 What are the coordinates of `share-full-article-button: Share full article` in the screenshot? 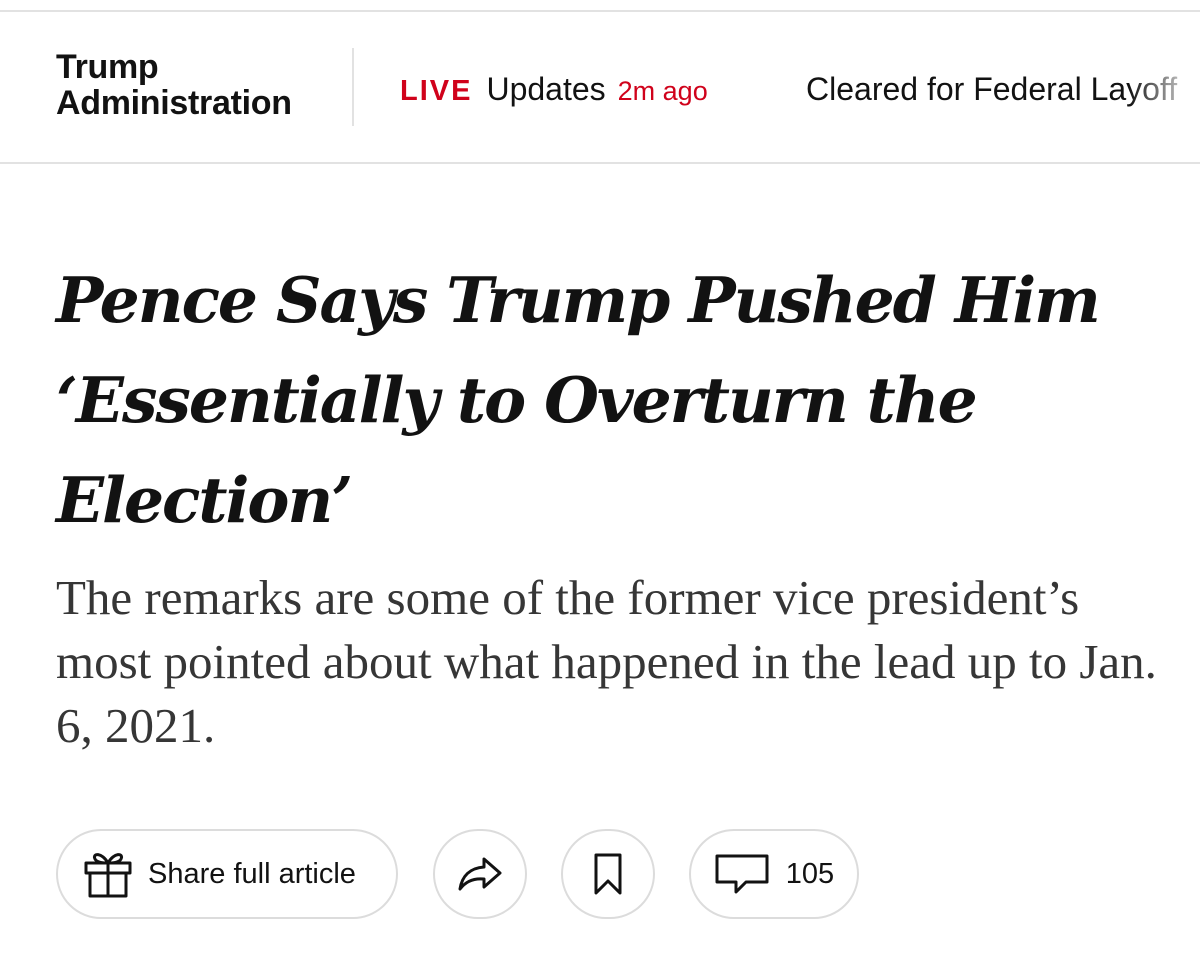 It's located at (227, 874).